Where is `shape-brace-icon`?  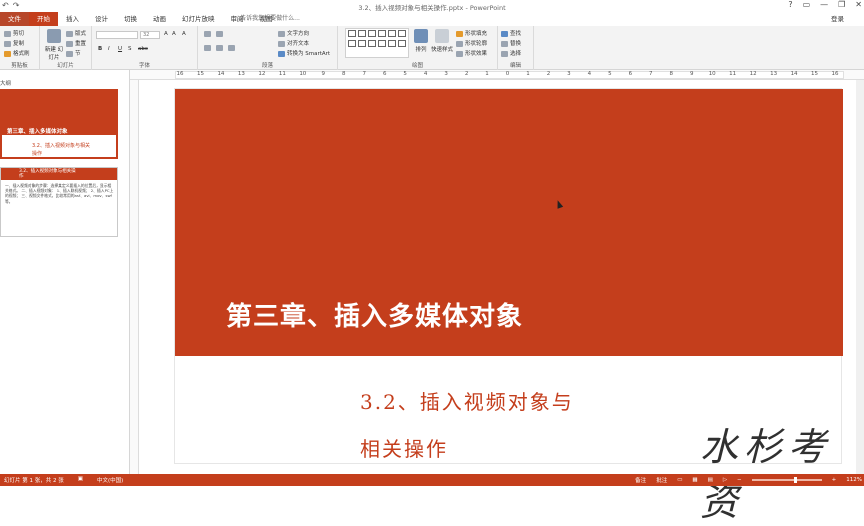
shape-brace-icon is located at coordinates (402, 43).